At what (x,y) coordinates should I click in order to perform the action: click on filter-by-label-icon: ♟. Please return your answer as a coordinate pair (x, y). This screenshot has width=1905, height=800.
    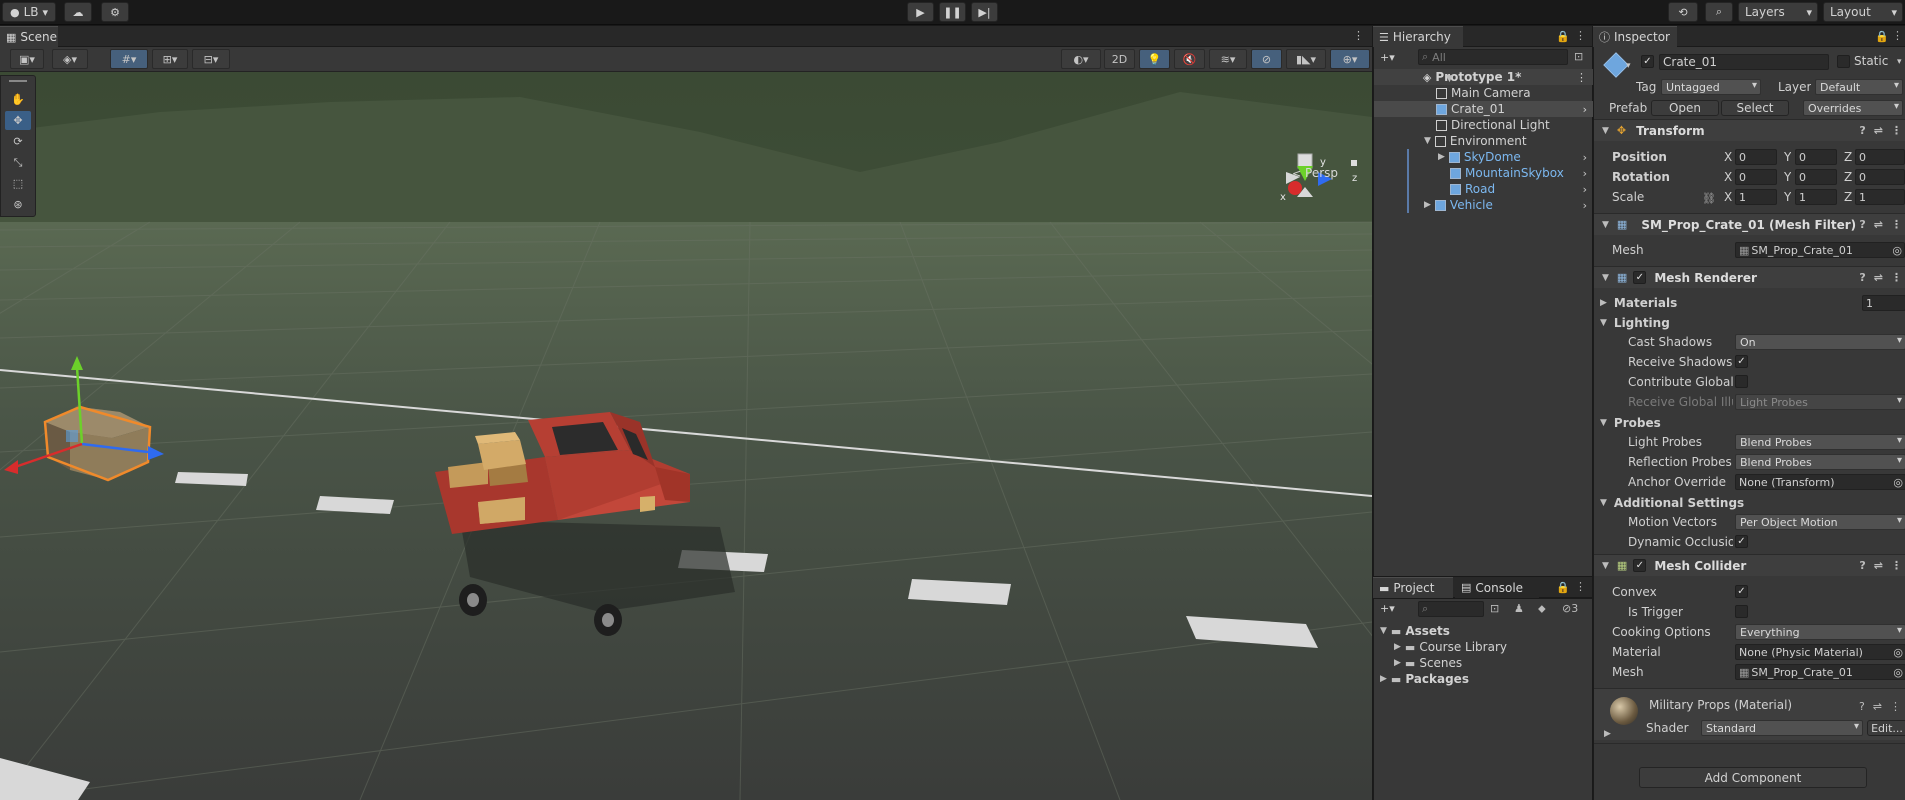
    Looking at the image, I should click on (1519, 608).